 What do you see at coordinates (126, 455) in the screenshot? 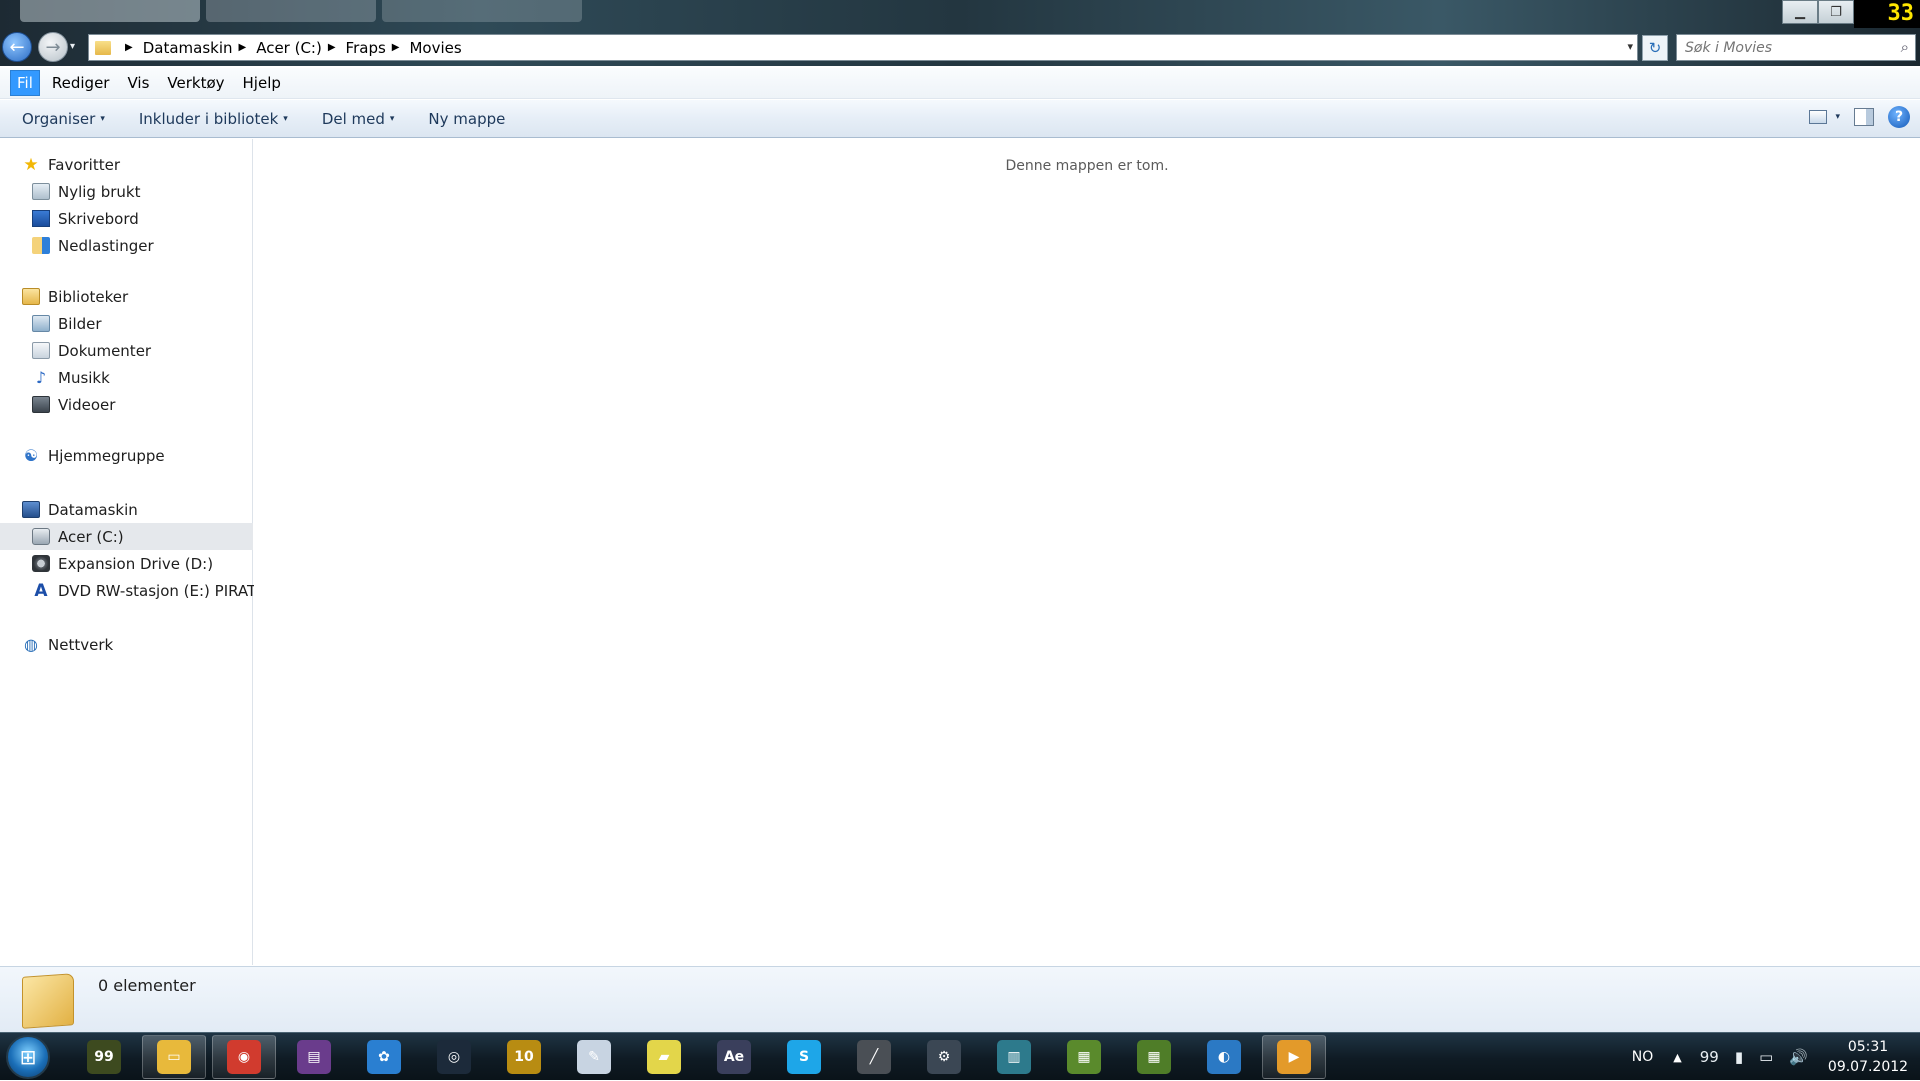
I see `sidebar-item-homegroup: ☯ Hjemmegruppe` at bounding box center [126, 455].